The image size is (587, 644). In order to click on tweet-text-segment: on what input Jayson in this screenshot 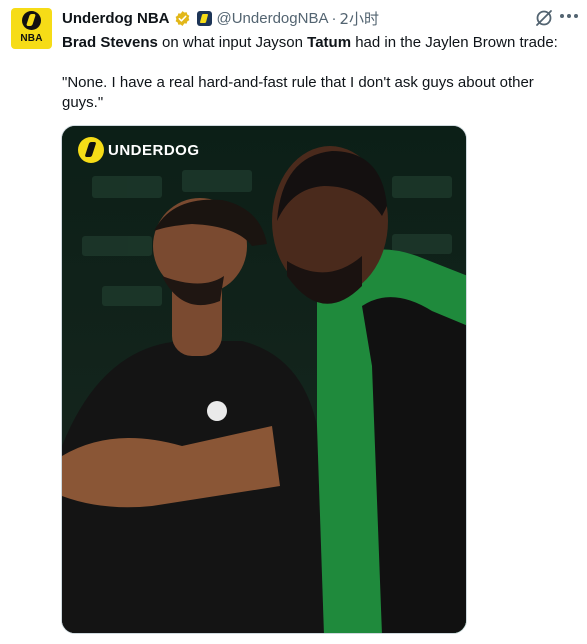, I will do `click(232, 42)`.